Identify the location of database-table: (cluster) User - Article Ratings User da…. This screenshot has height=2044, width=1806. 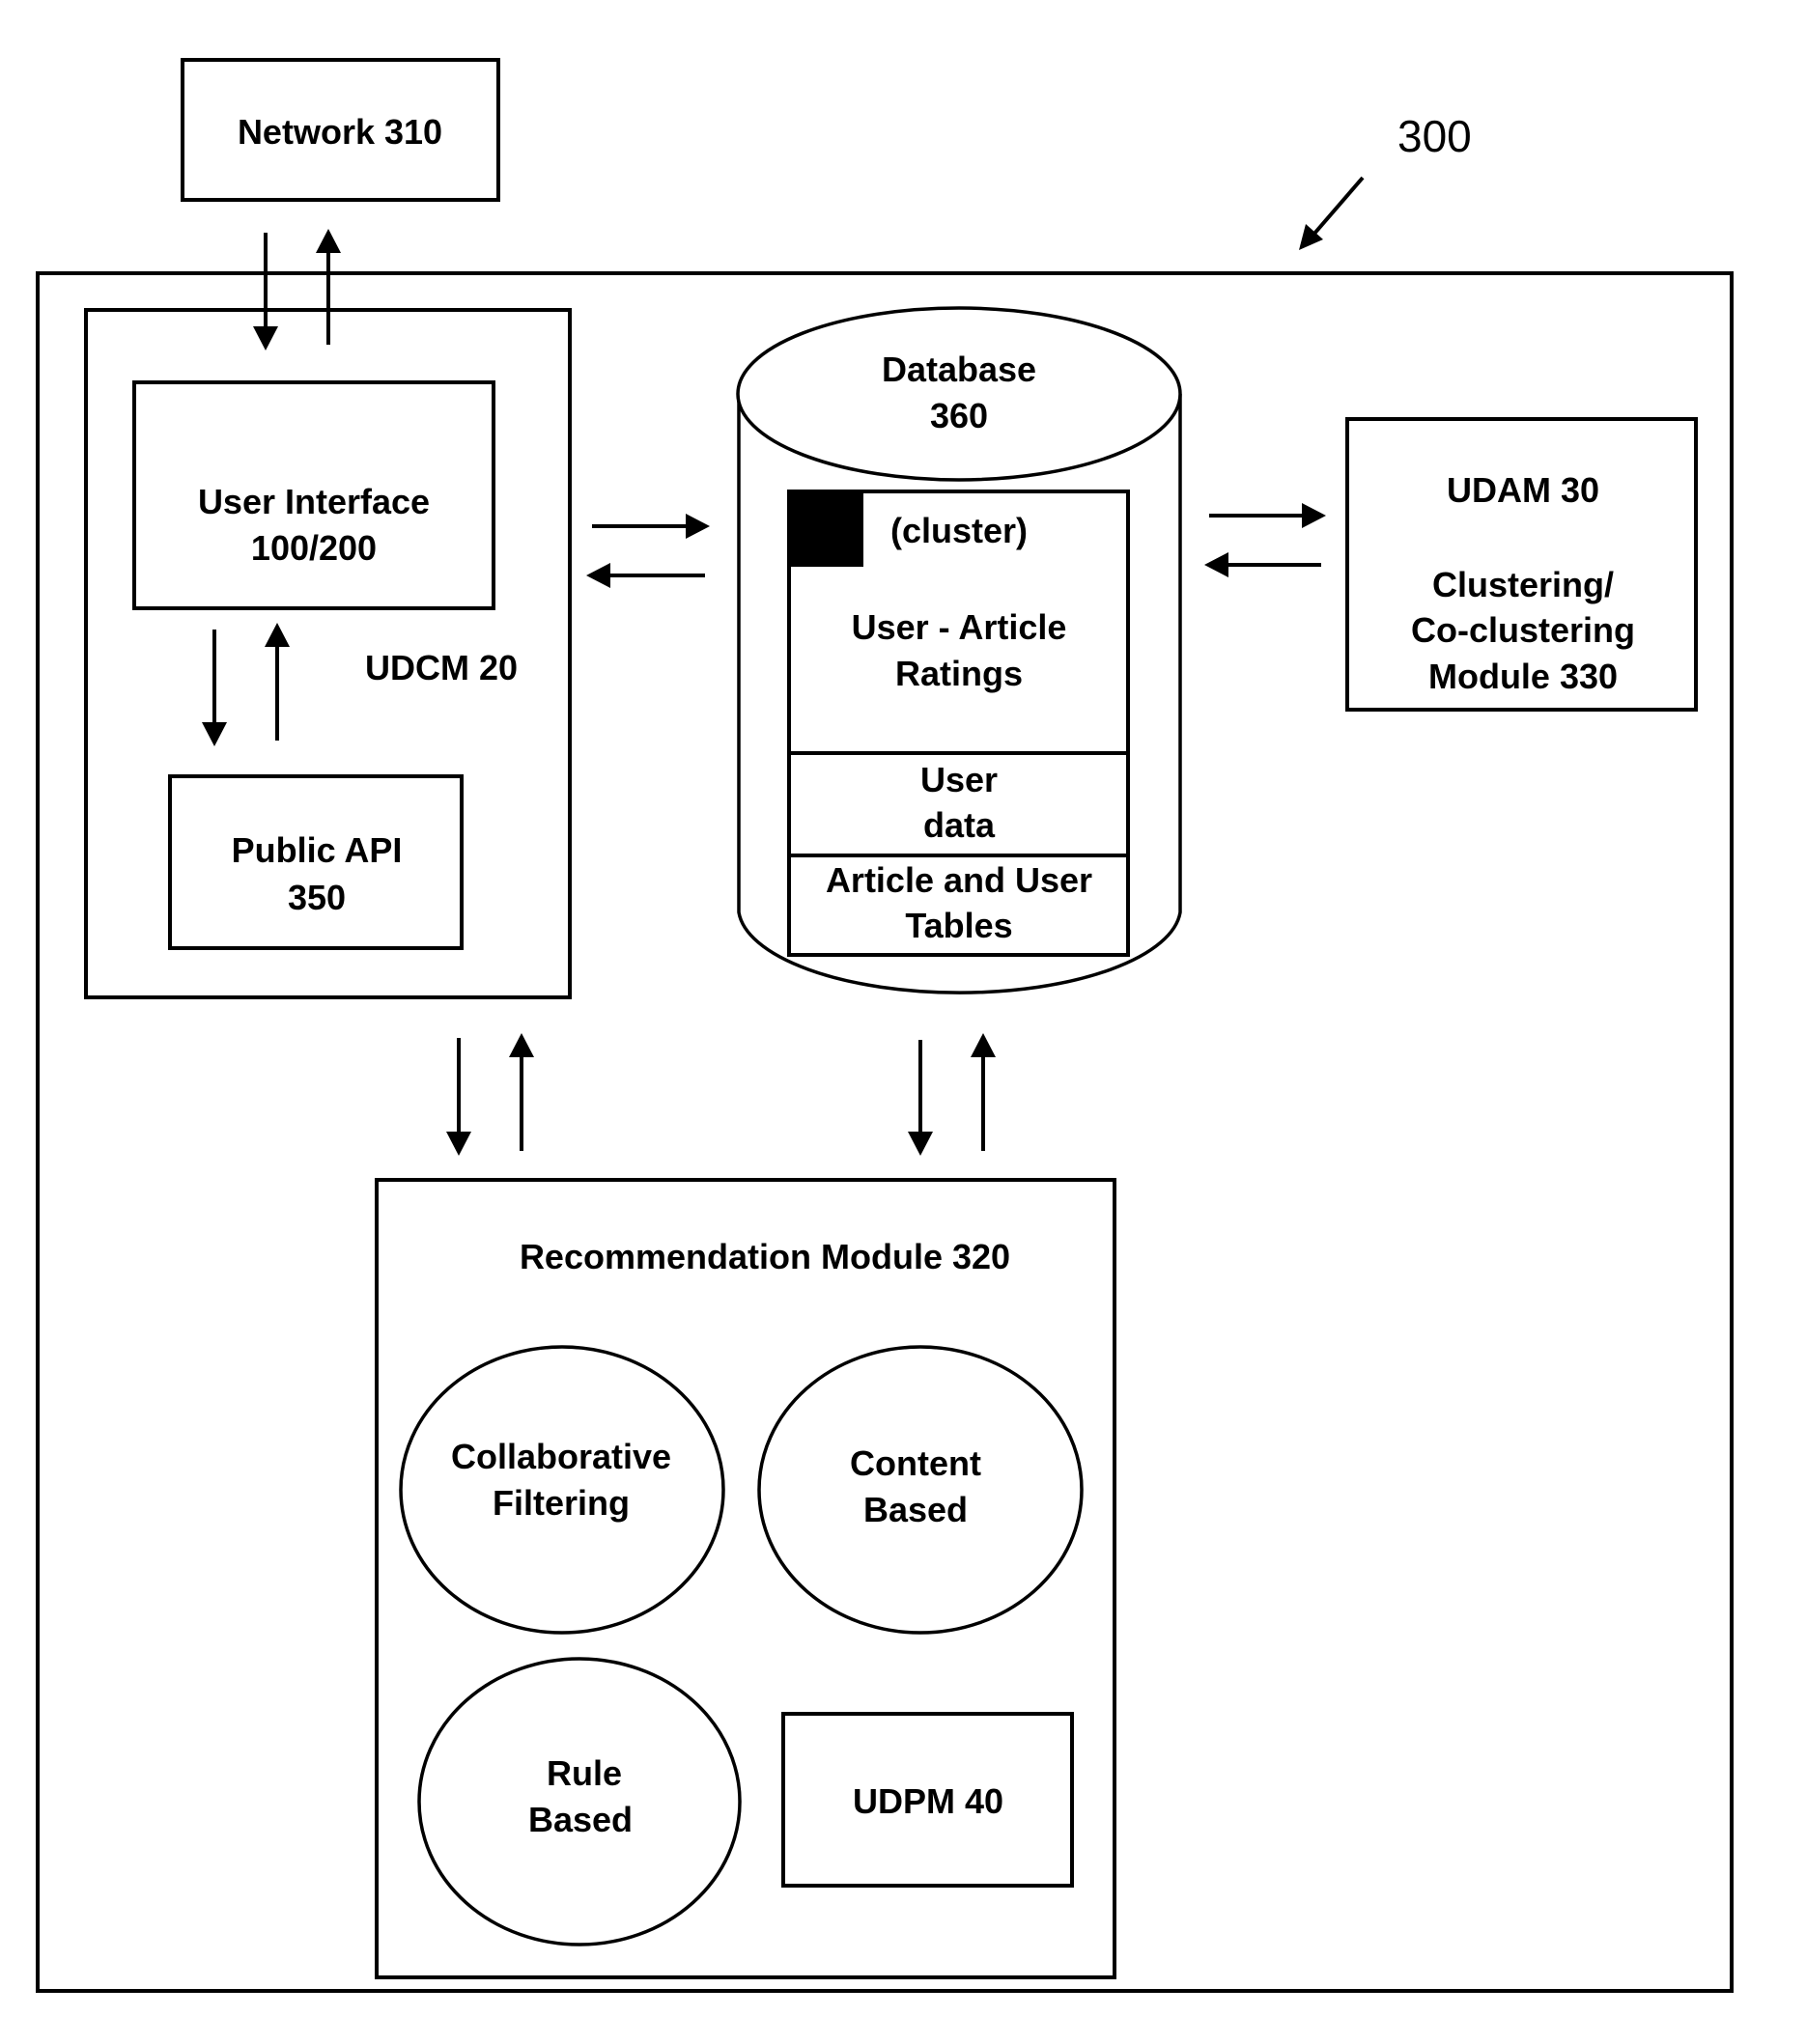
(958, 724).